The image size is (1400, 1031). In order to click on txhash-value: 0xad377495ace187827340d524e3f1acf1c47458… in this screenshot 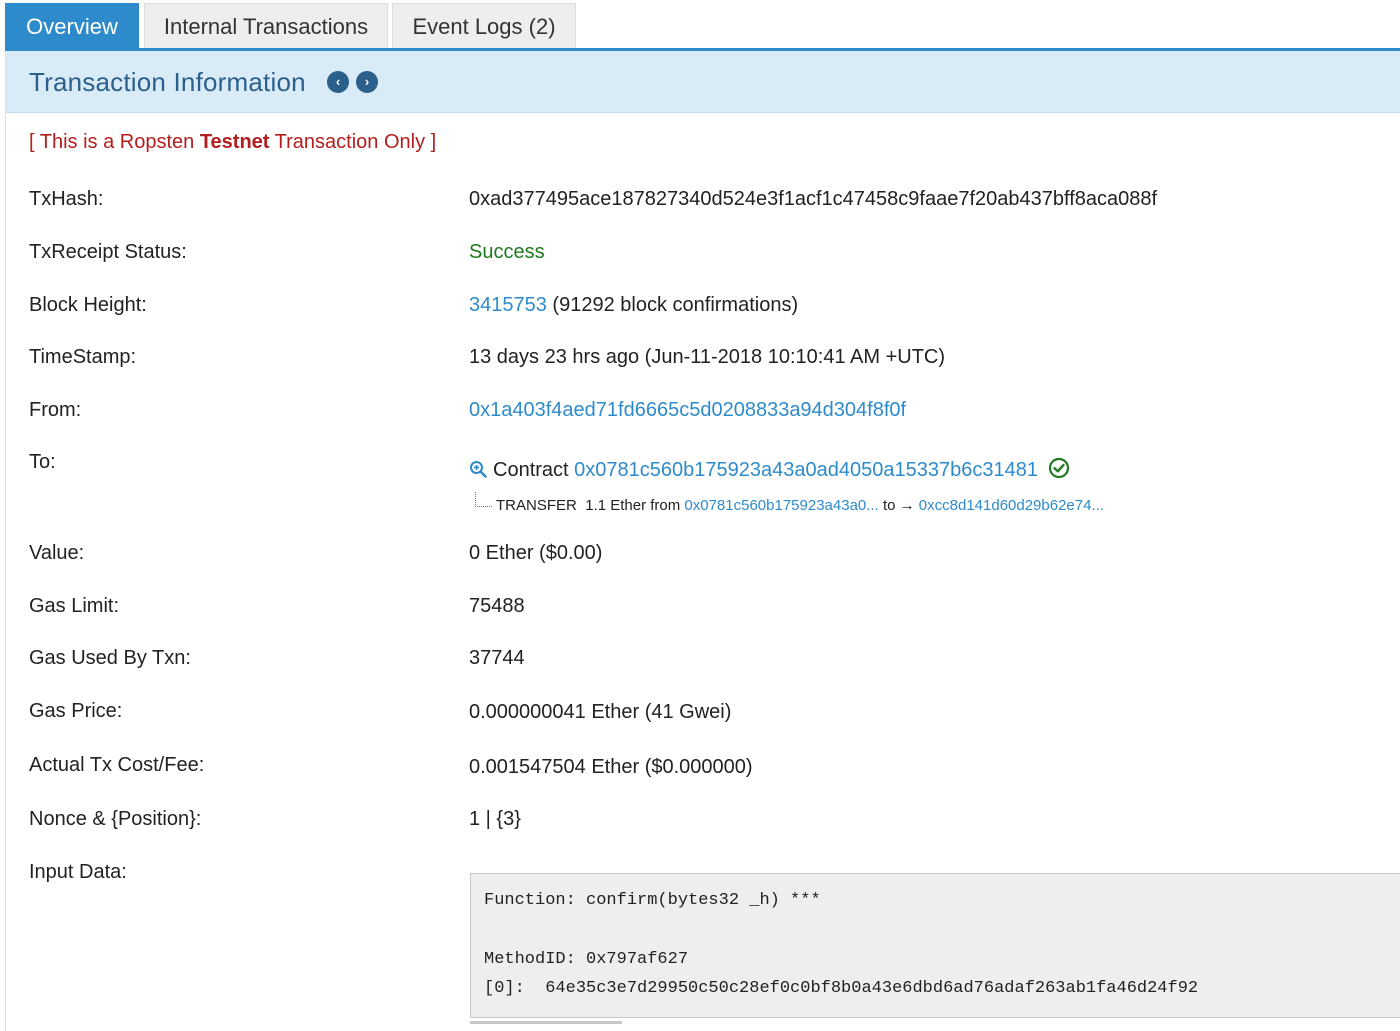, I will do `click(813, 199)`.